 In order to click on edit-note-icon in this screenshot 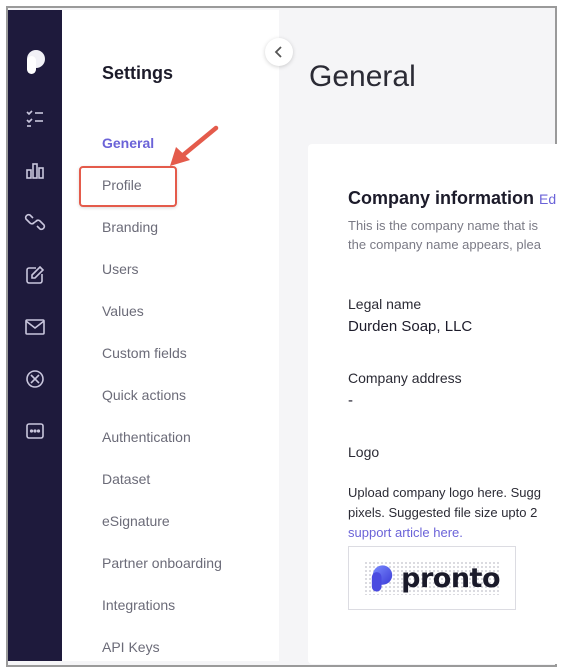, I will do `click(35, 275)`.